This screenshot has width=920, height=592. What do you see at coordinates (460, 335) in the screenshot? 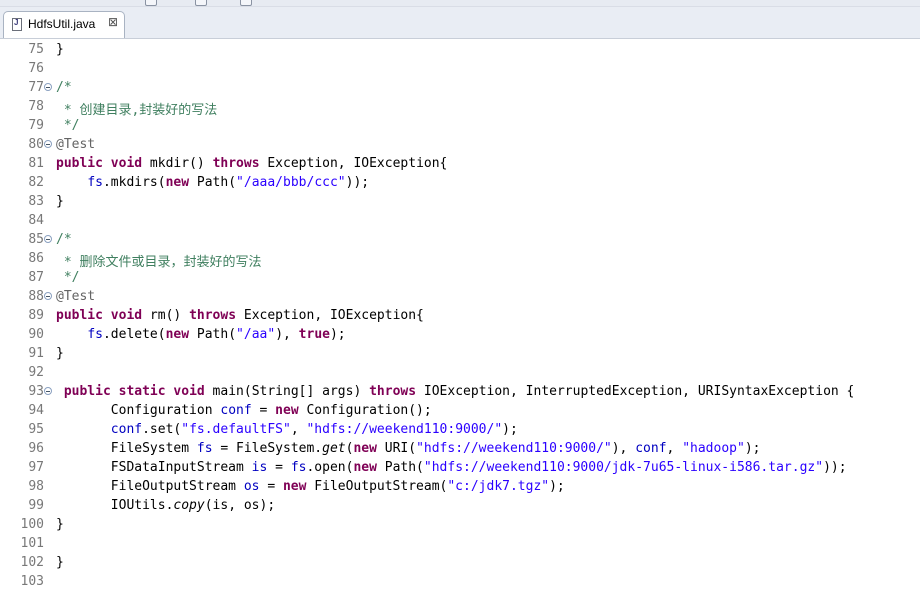
I see `code-line: 90 fs.delete(new Path("/aa"), true);` at bounding box center [460, 335].